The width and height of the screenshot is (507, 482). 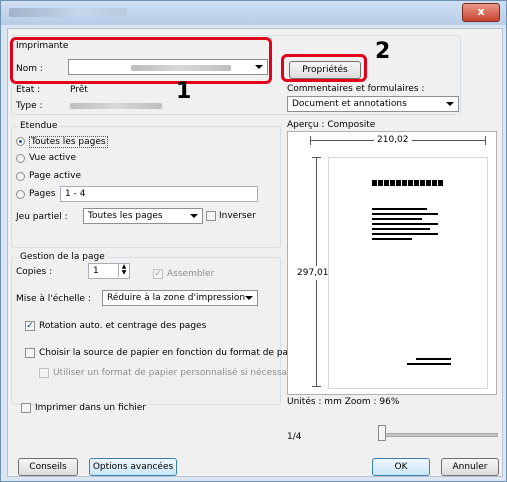 I want to click on ok-button: OK, so click(x=401, y=467).